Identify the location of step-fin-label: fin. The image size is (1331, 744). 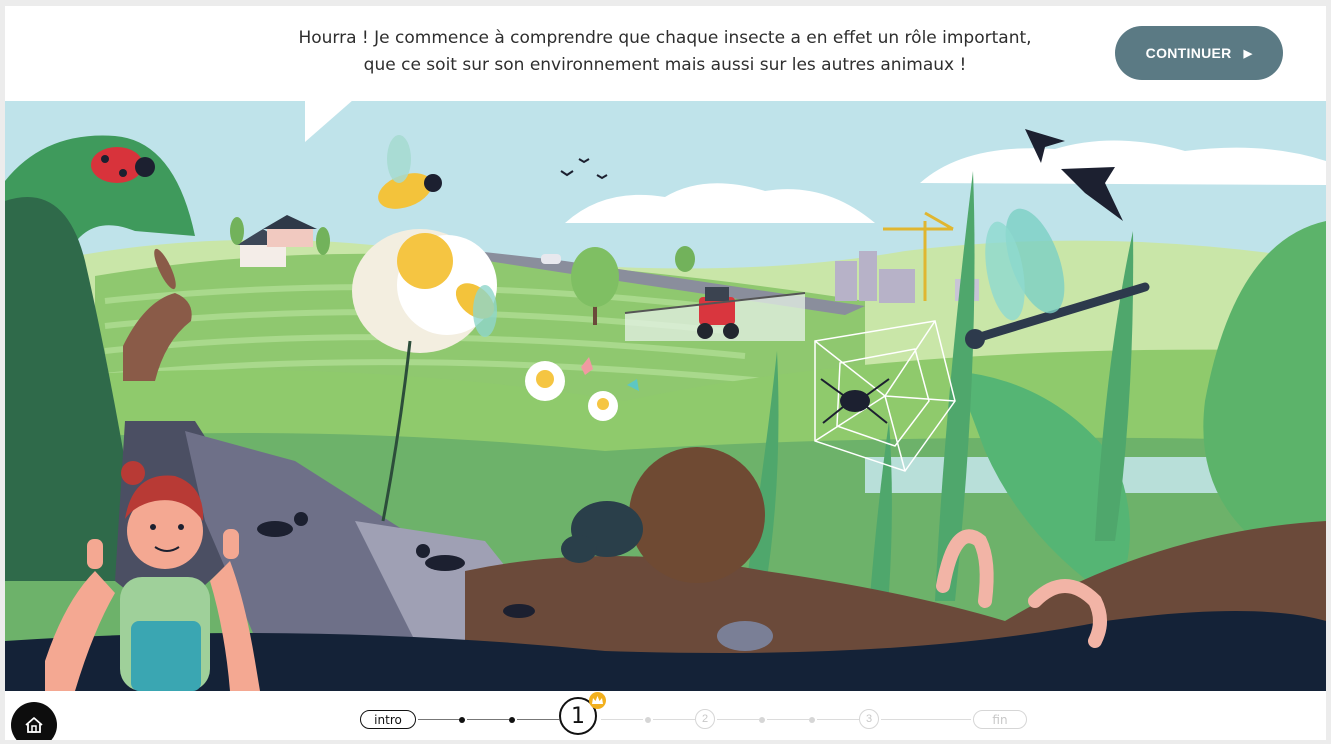
(1000, 719).